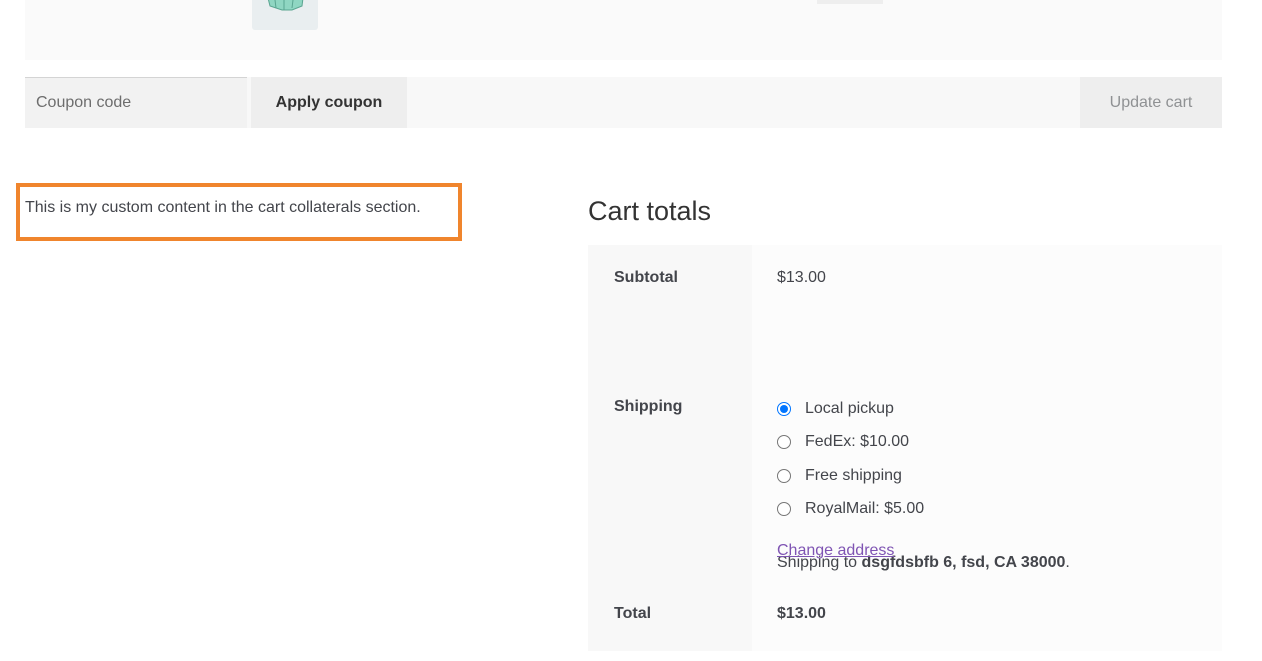  Describe the element at coordinates (648, 406) in the screenshot. I see `shipping-label: Shipping` at that location.